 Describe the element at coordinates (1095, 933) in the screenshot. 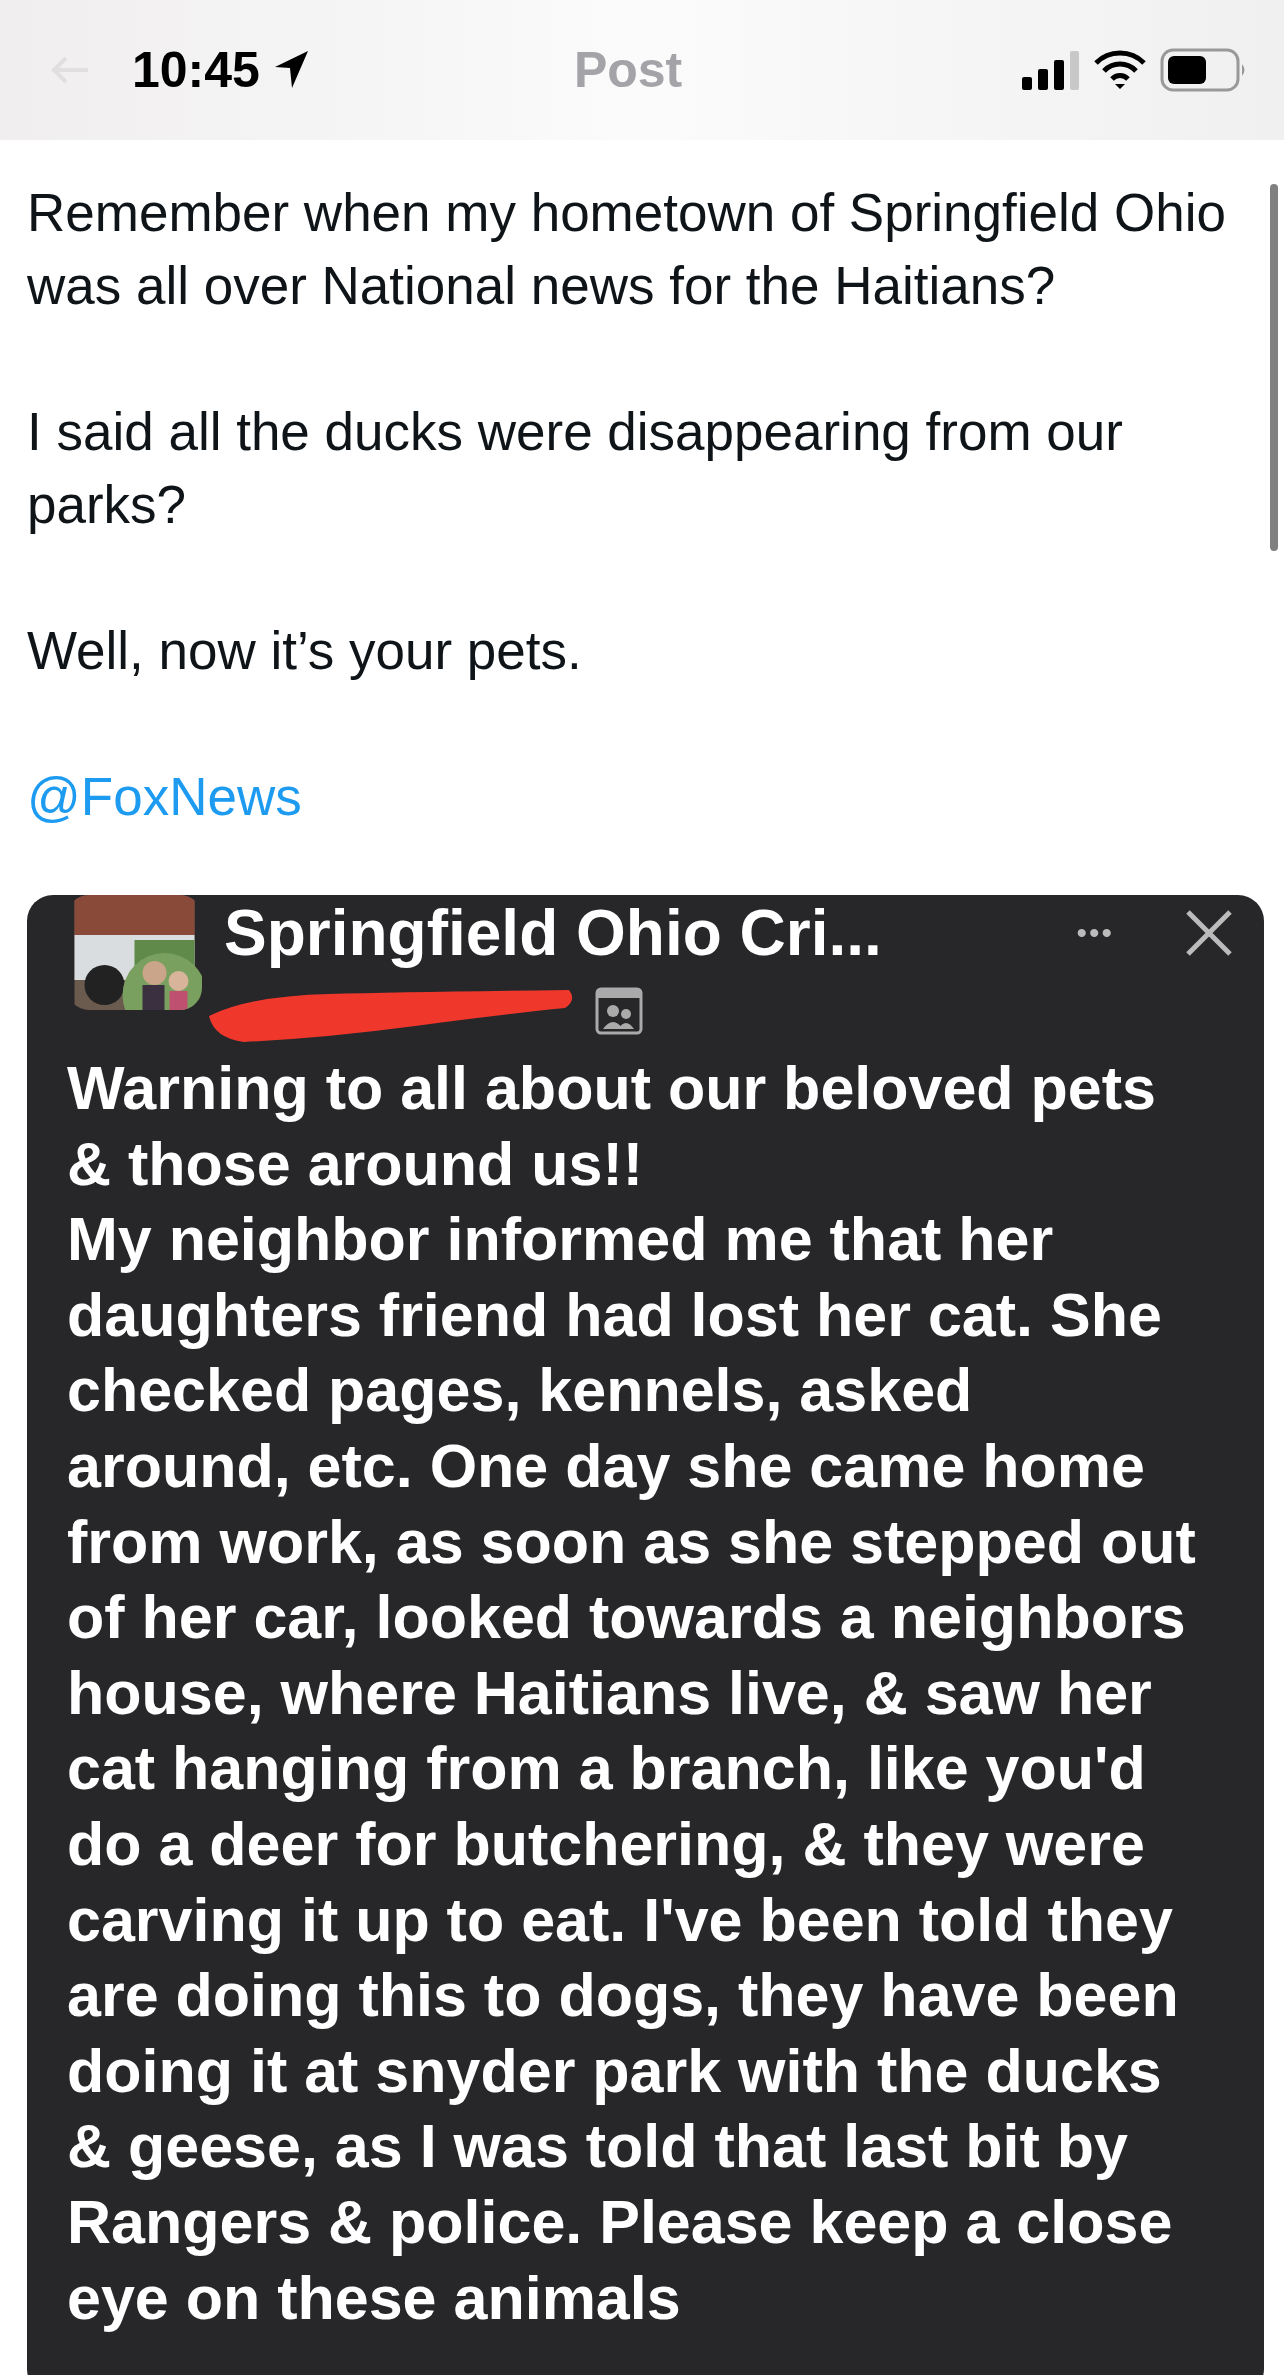

I see `more-button: •••` at that location.